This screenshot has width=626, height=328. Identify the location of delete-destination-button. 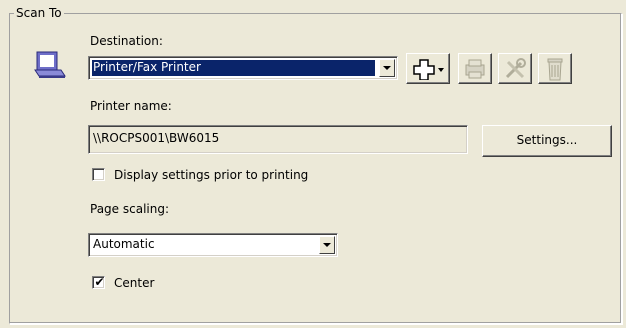
(555, 68).